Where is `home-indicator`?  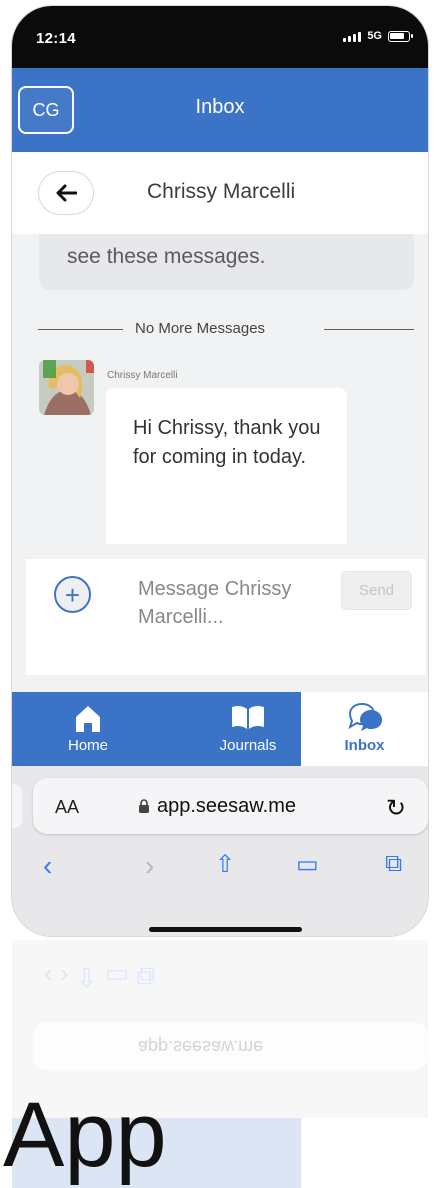 home-indicator is located at coordinates (225, 929).